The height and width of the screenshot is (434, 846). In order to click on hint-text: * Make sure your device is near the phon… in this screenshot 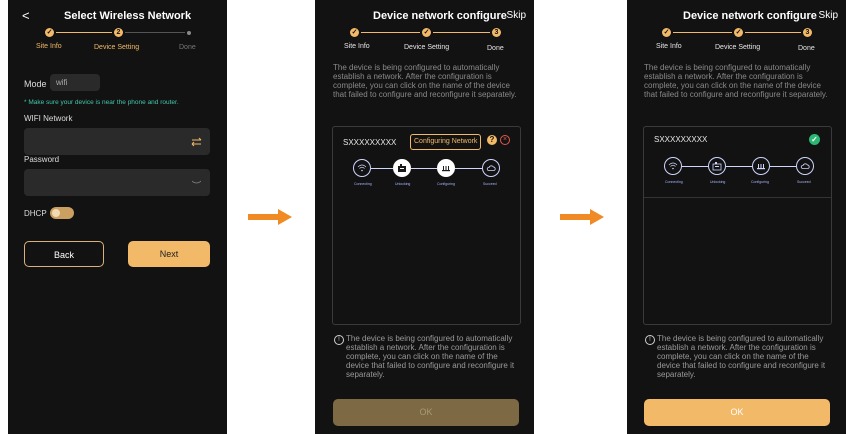, I will do `click(101, 102)`.